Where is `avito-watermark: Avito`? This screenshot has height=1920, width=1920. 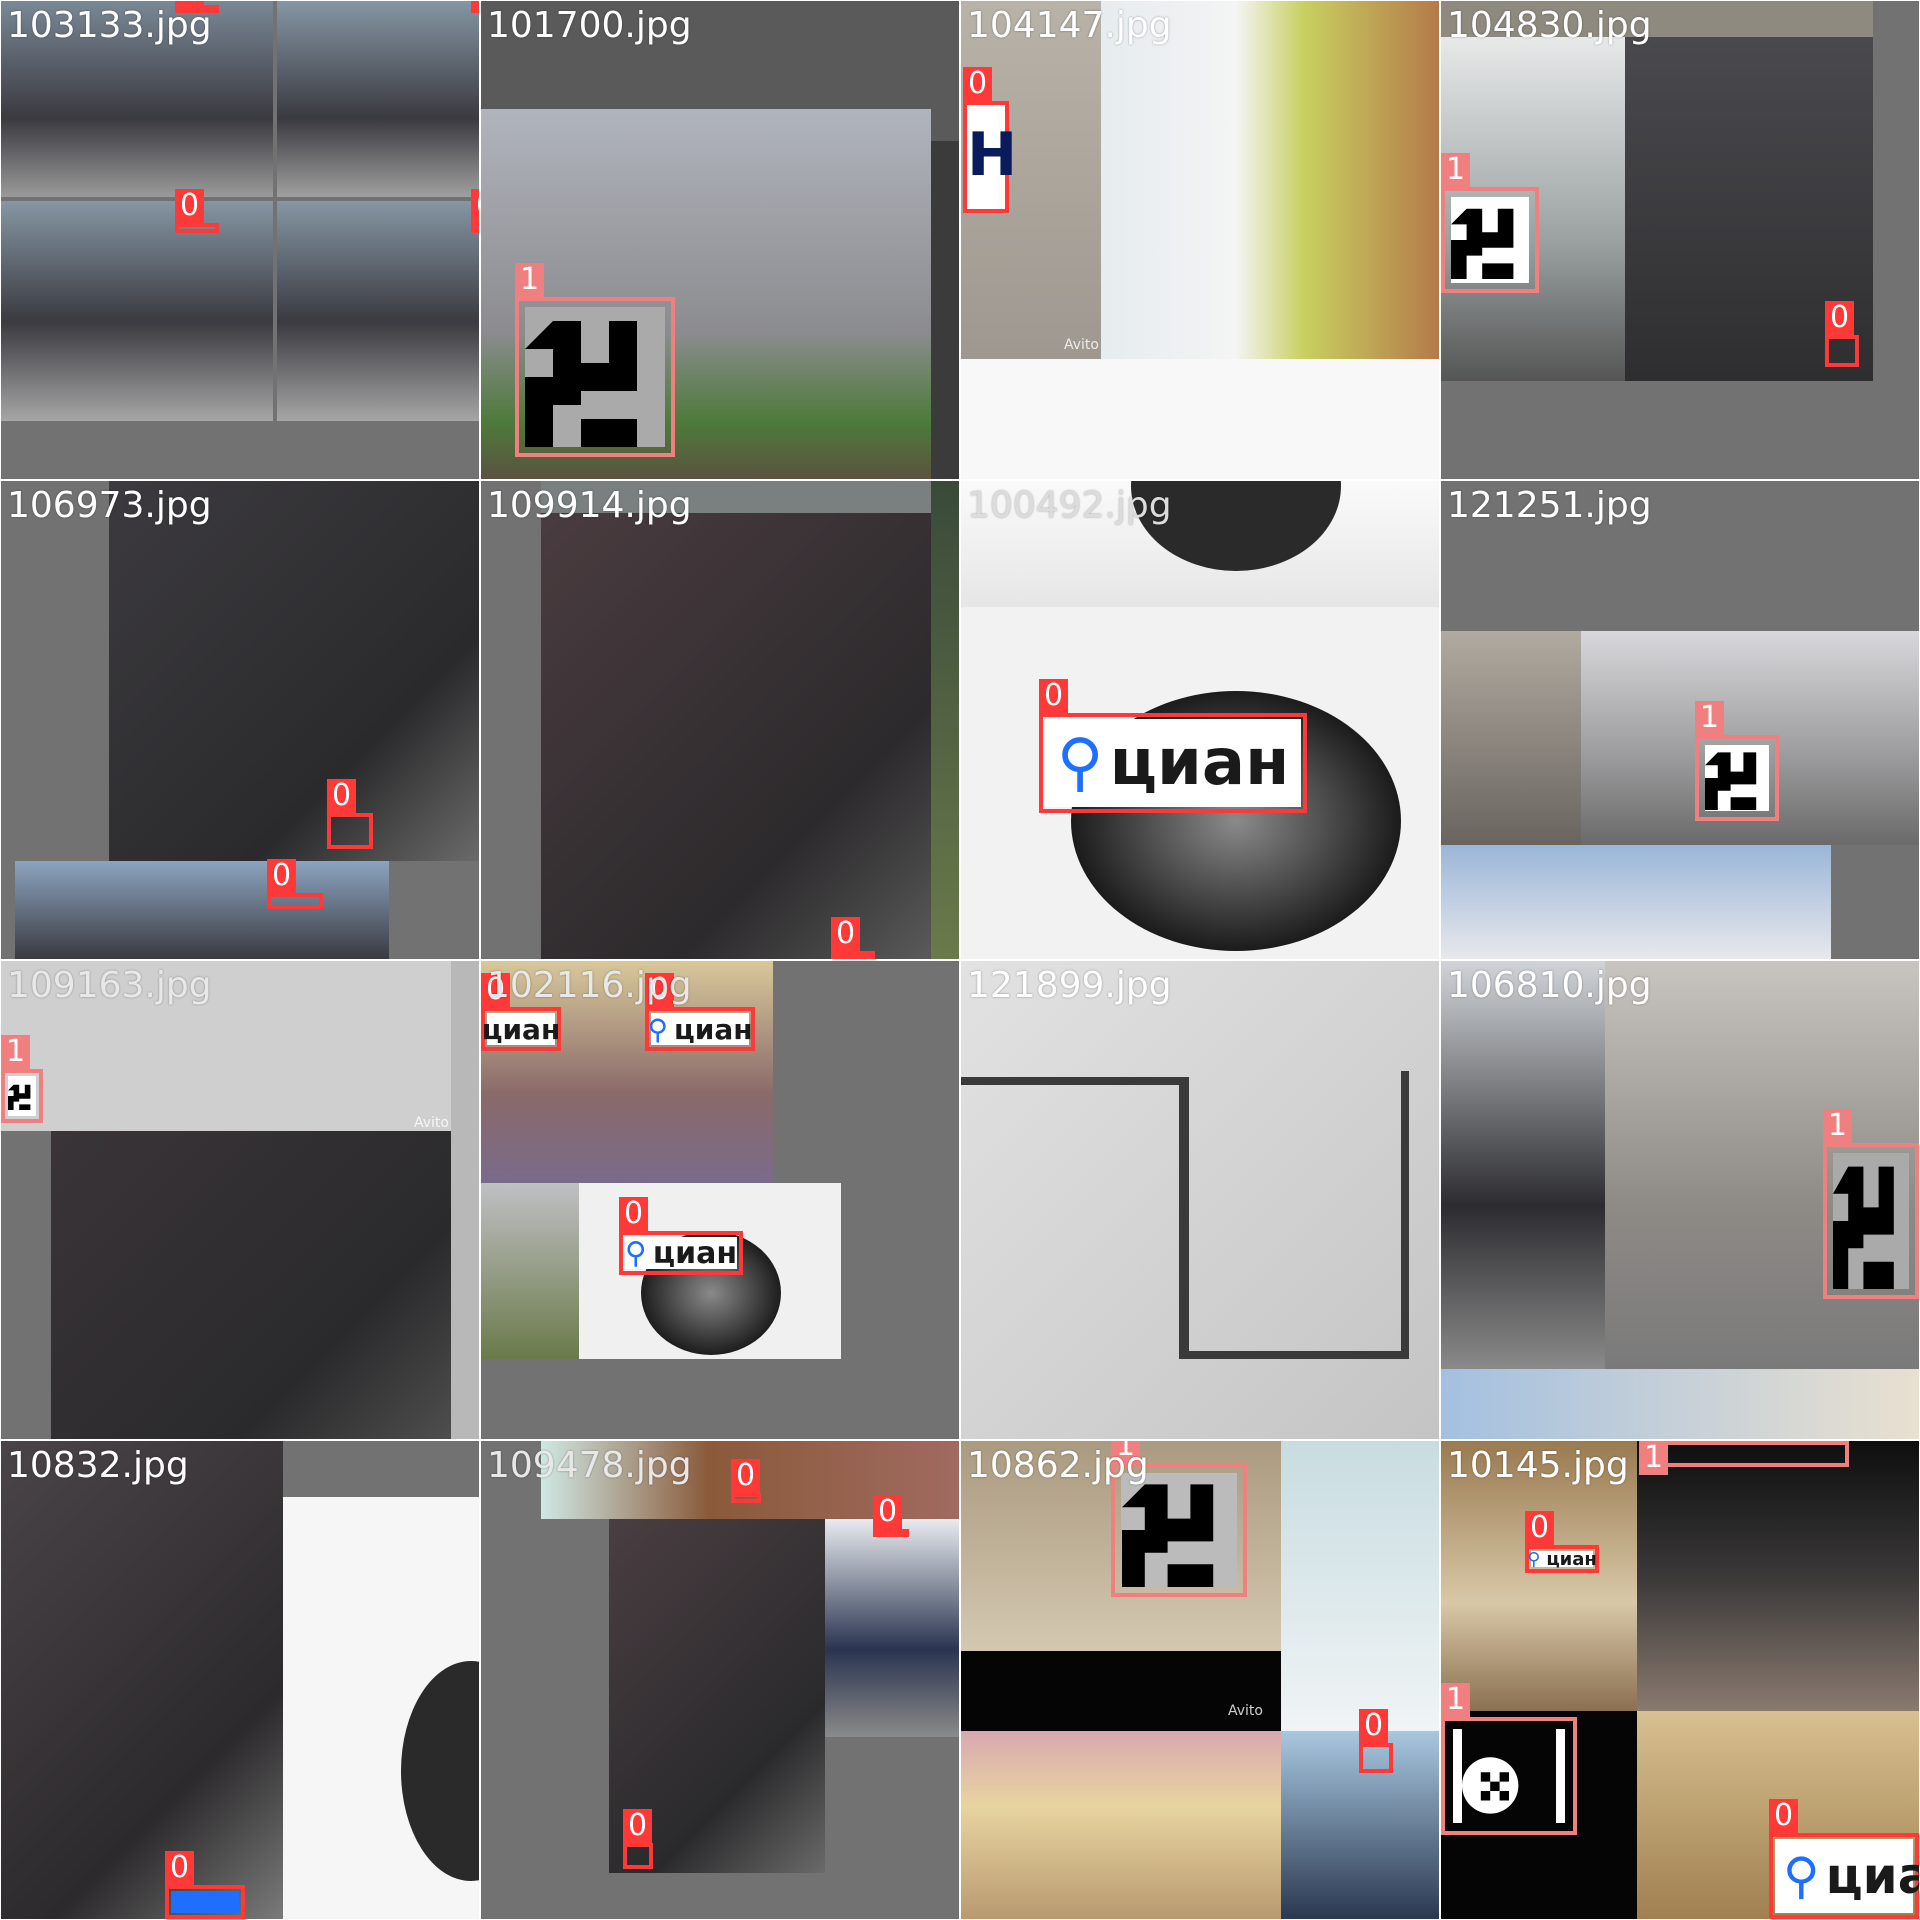
avito-watermark: Avito is located at coordinates (1245, 1711).